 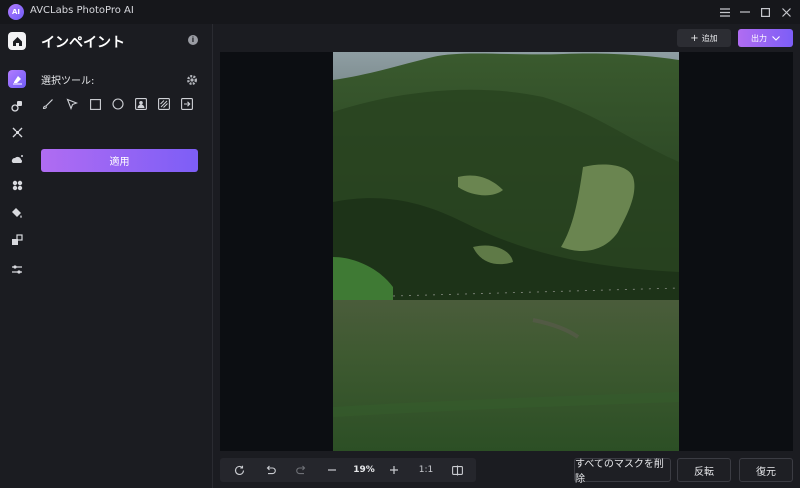 I want to click on redo-icon, so click(x=301, y=470).